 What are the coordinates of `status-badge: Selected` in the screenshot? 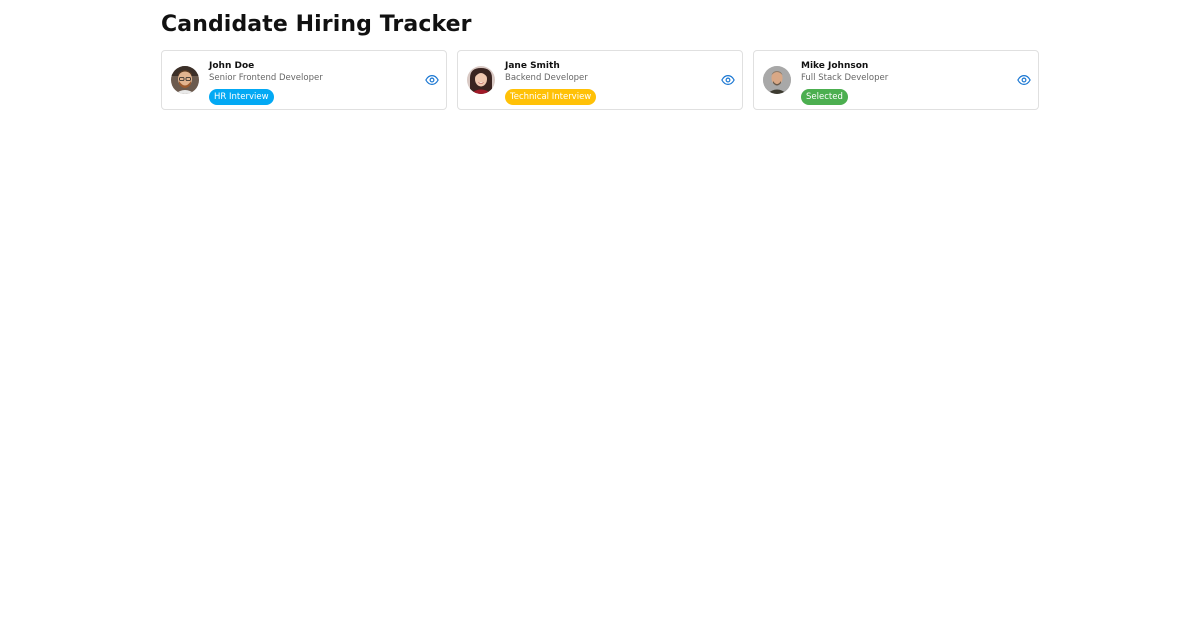 It's located at (824, 97).